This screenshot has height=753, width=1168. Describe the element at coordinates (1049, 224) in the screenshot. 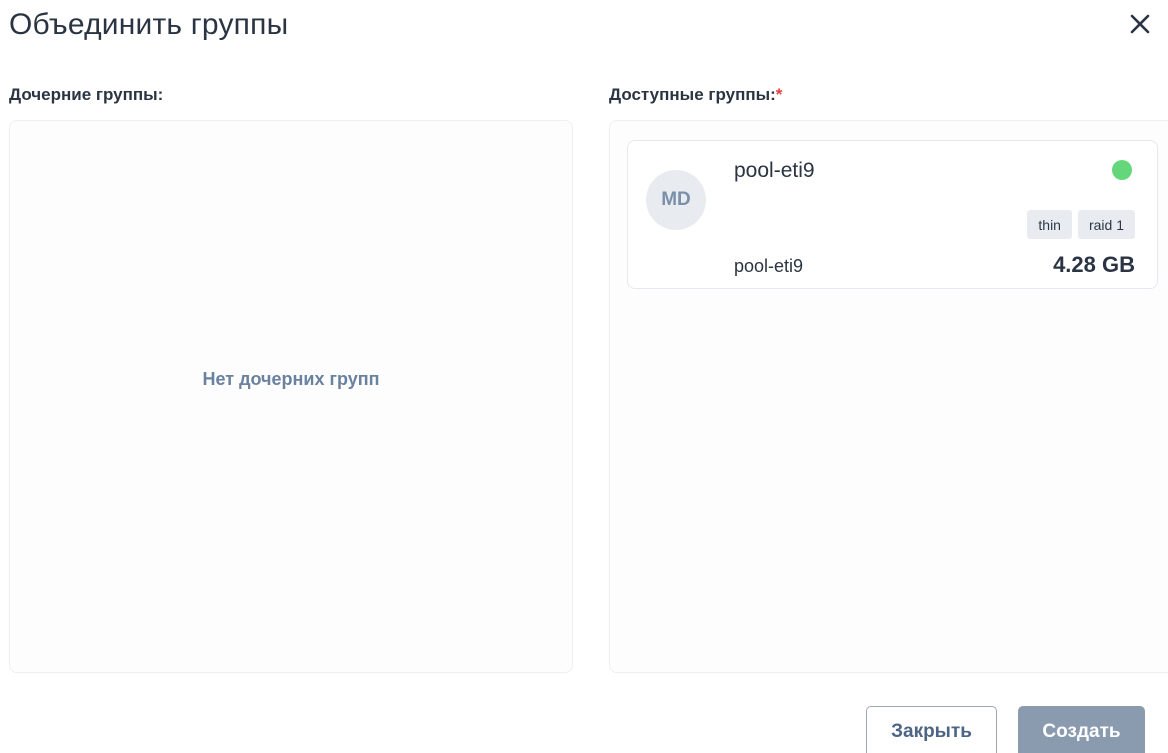

I see `tag-thin: thin` at that location.